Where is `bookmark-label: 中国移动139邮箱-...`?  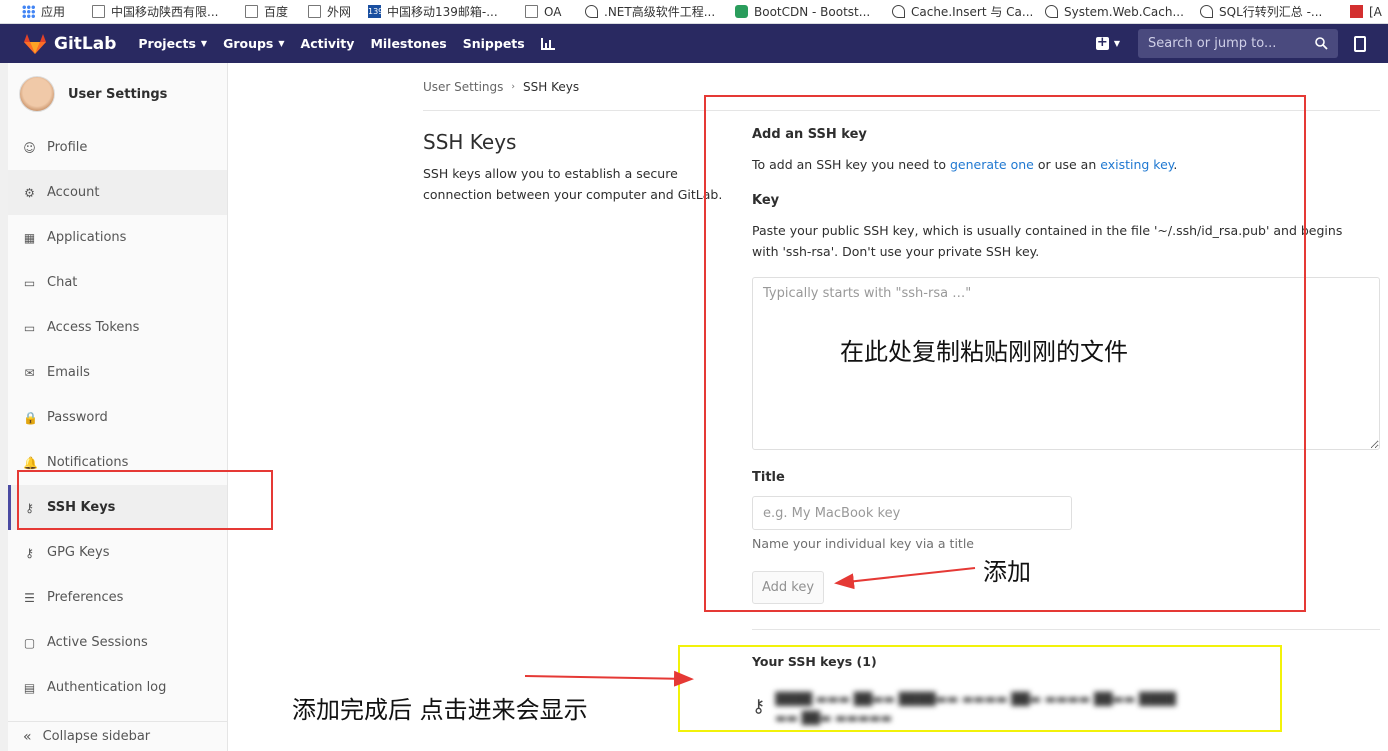
bookmark-label: 中国移动139邮箱-... is located at coordinates (442, 12).